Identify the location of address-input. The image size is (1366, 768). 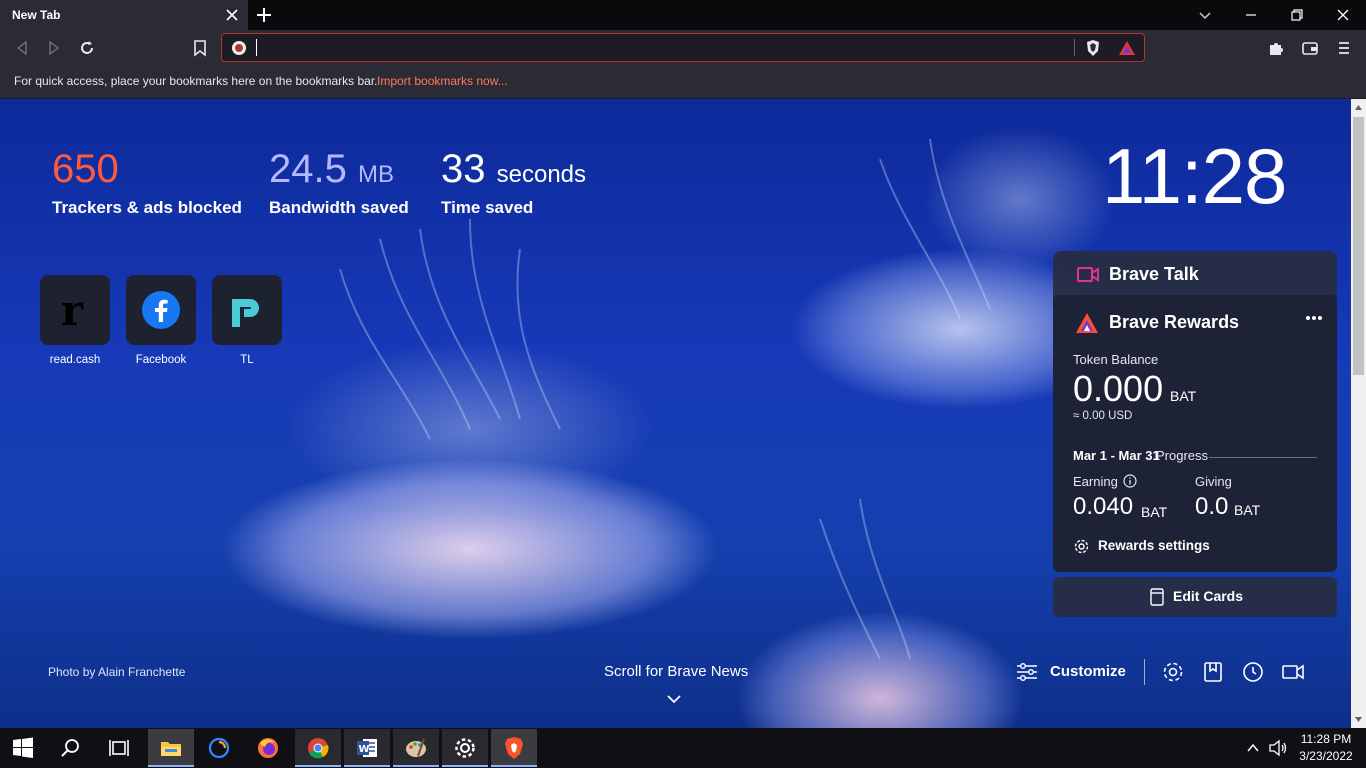
(657, 47).